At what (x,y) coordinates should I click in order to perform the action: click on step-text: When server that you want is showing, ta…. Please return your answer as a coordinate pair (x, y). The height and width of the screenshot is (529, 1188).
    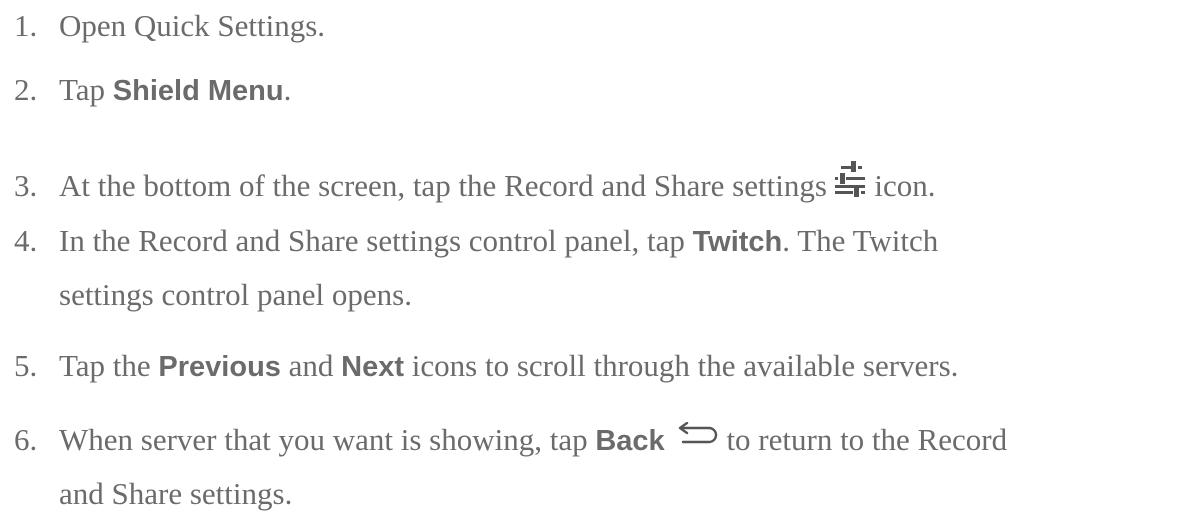
    Looking at the image, I should click on (327, 439).